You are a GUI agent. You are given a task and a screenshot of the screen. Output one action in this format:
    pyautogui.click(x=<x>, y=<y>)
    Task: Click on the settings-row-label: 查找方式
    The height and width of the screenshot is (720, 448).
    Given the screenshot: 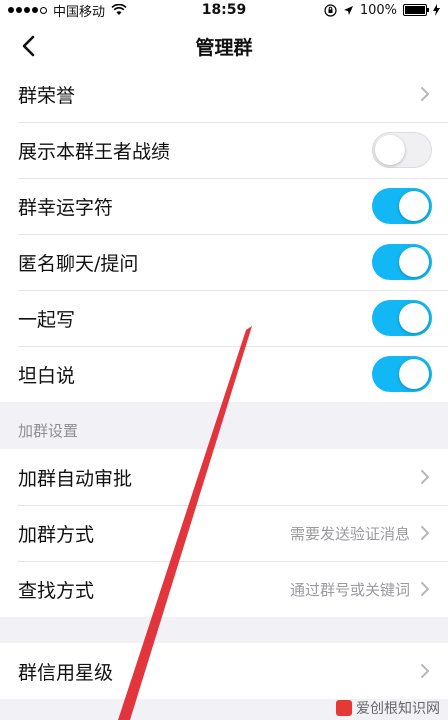 What is the action you would take?
    pyautogui.click(x=56, y=590)
    